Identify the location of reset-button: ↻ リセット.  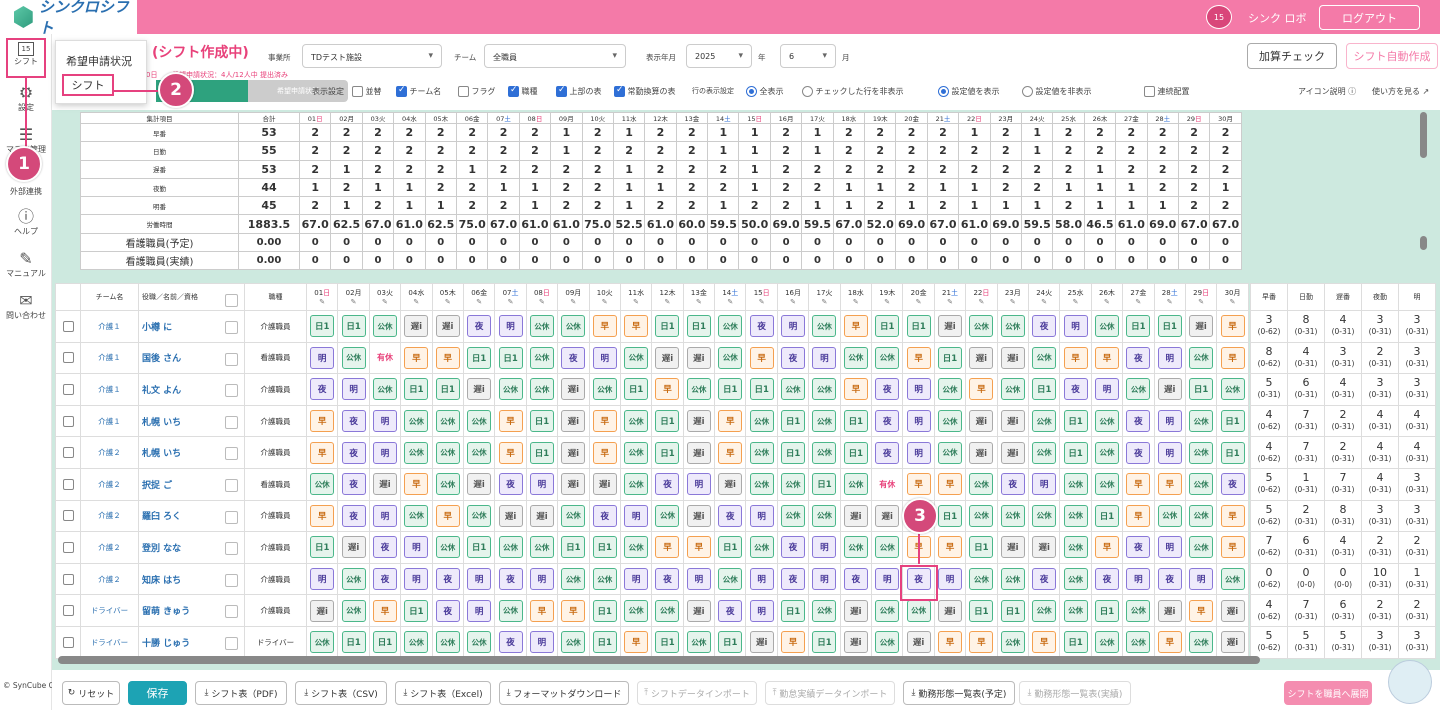
(91, 693).